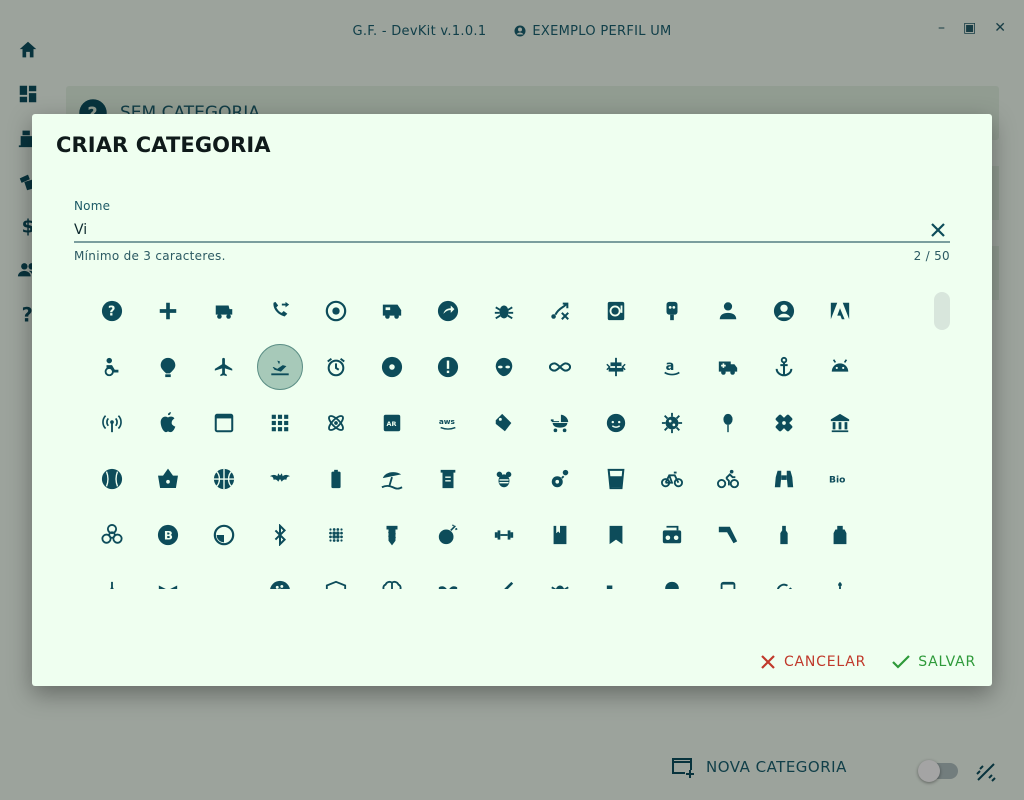  I want to click on dialog-actions: CANCELAR SALVAR, so click(868, 662).